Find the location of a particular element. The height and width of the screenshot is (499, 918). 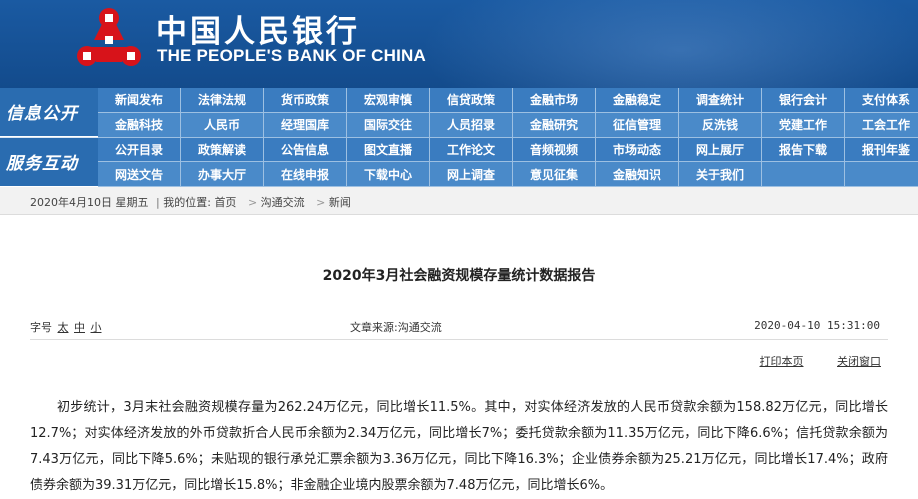

brand-name-en: THE PEOPLE'S BANK OF CHINA is located at coordinates (291, 56).